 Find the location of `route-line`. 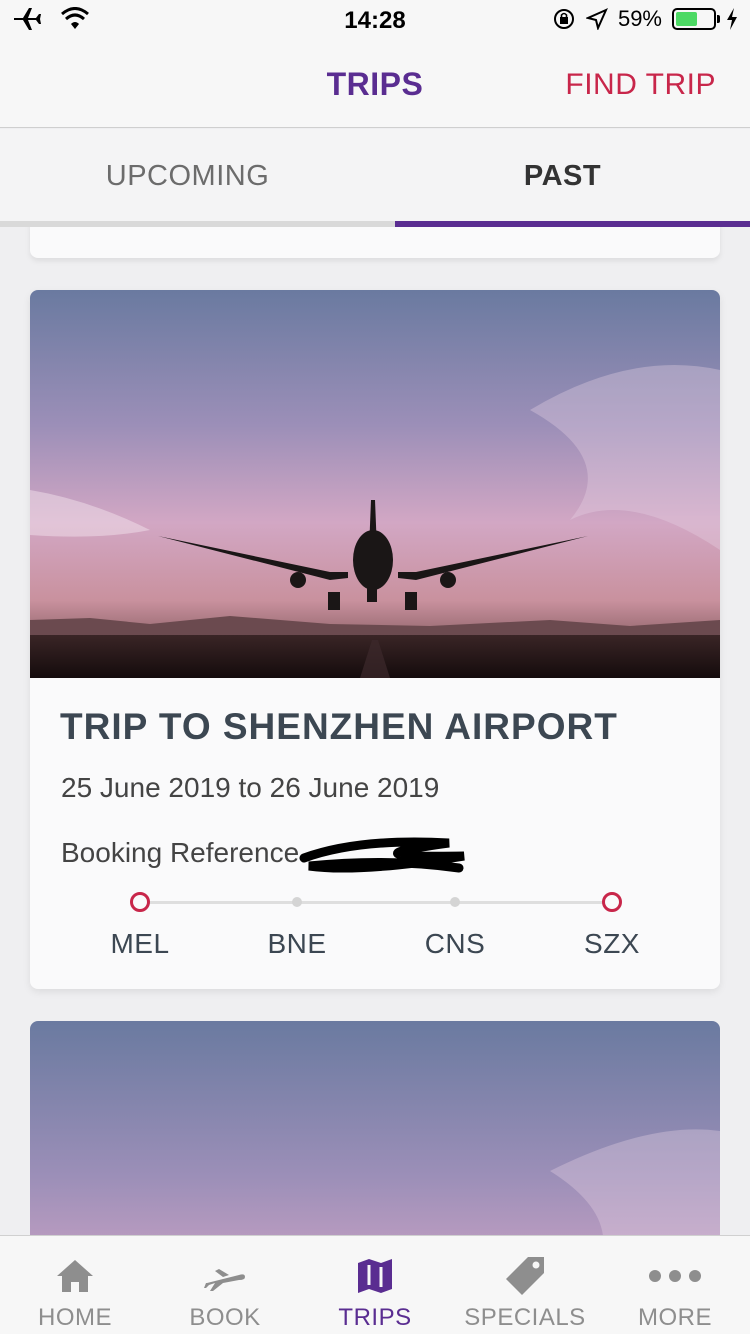

route-line is located at coordinates (376, 902).